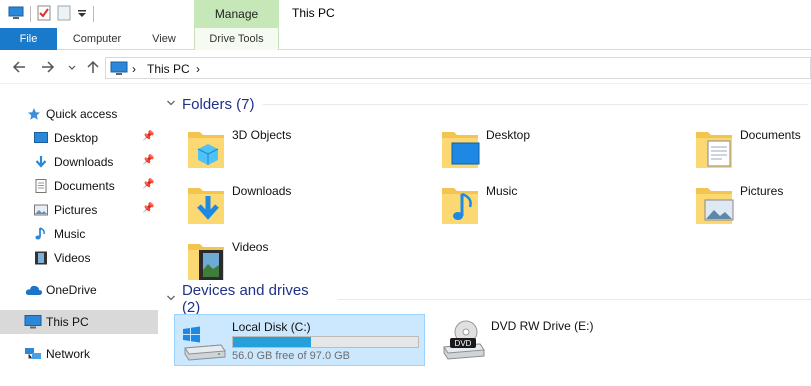 The image size is (811, 386). I want to click on drive-usage-bar, so click(325, 342).